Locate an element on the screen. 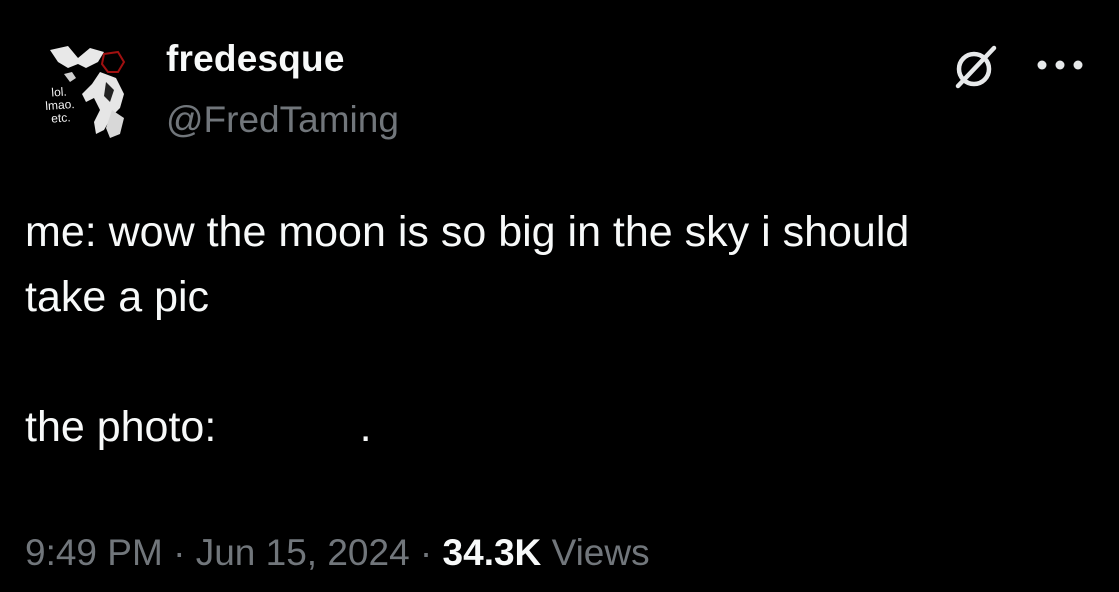 The height and width of the screenshot is (592, 1119). tweet-meta: 9:49 PM · Jun 15, 2024 · 34.3K Views is located at coordinates (337, 553).